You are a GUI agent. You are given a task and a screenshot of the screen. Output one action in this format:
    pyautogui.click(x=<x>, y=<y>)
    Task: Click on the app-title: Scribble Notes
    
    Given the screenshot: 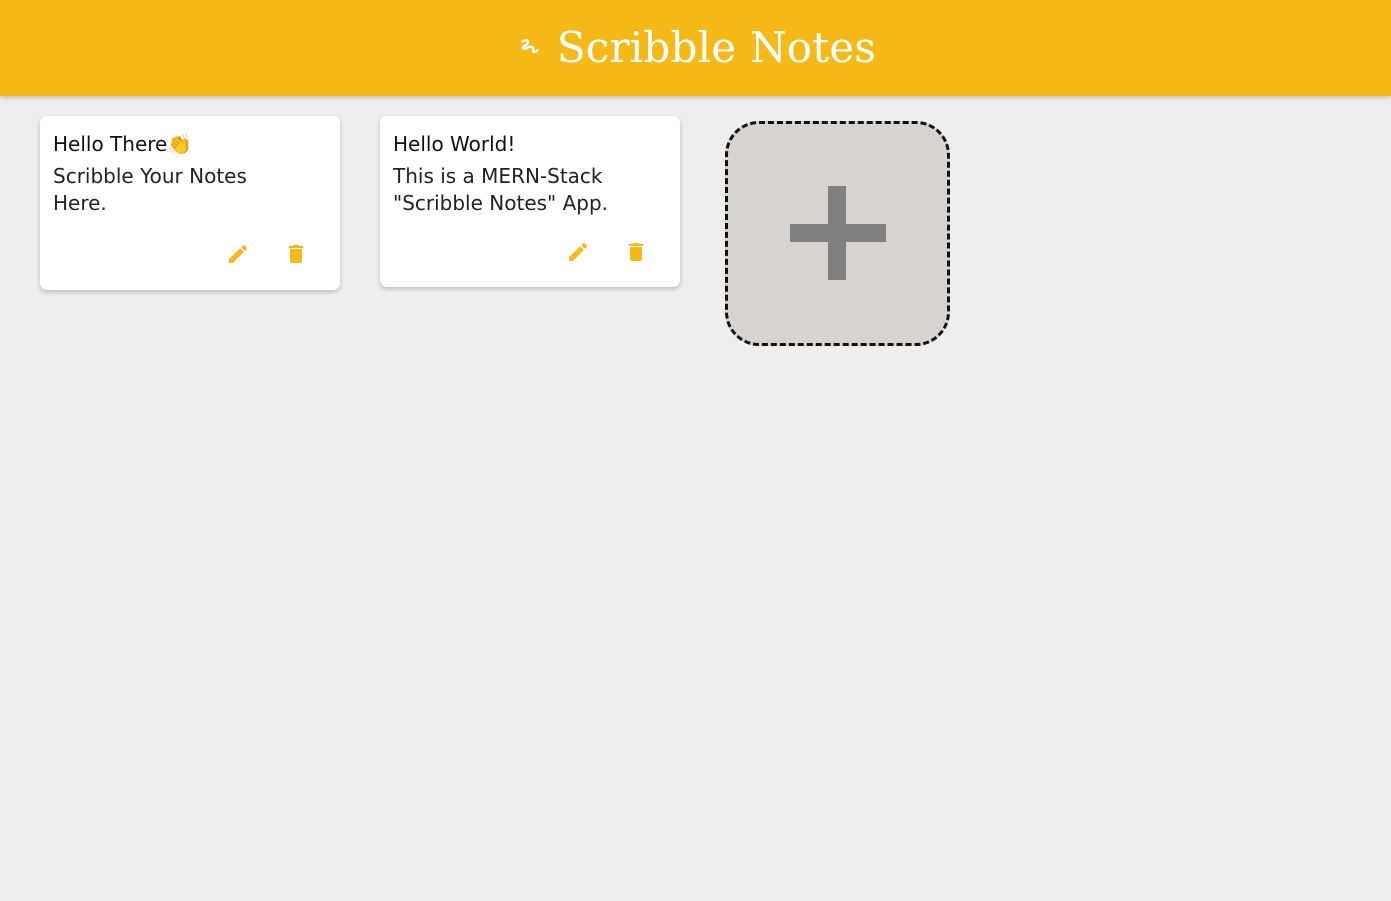 What is the action you would take?
    pyautogui.click(x=716, y=47)
    